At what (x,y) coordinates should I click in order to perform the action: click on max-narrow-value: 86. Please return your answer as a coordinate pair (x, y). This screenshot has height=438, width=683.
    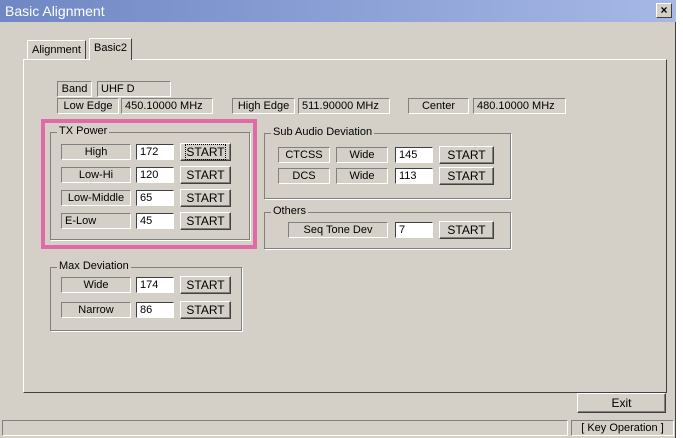
    Looking at the image, I should click on (155, 310).